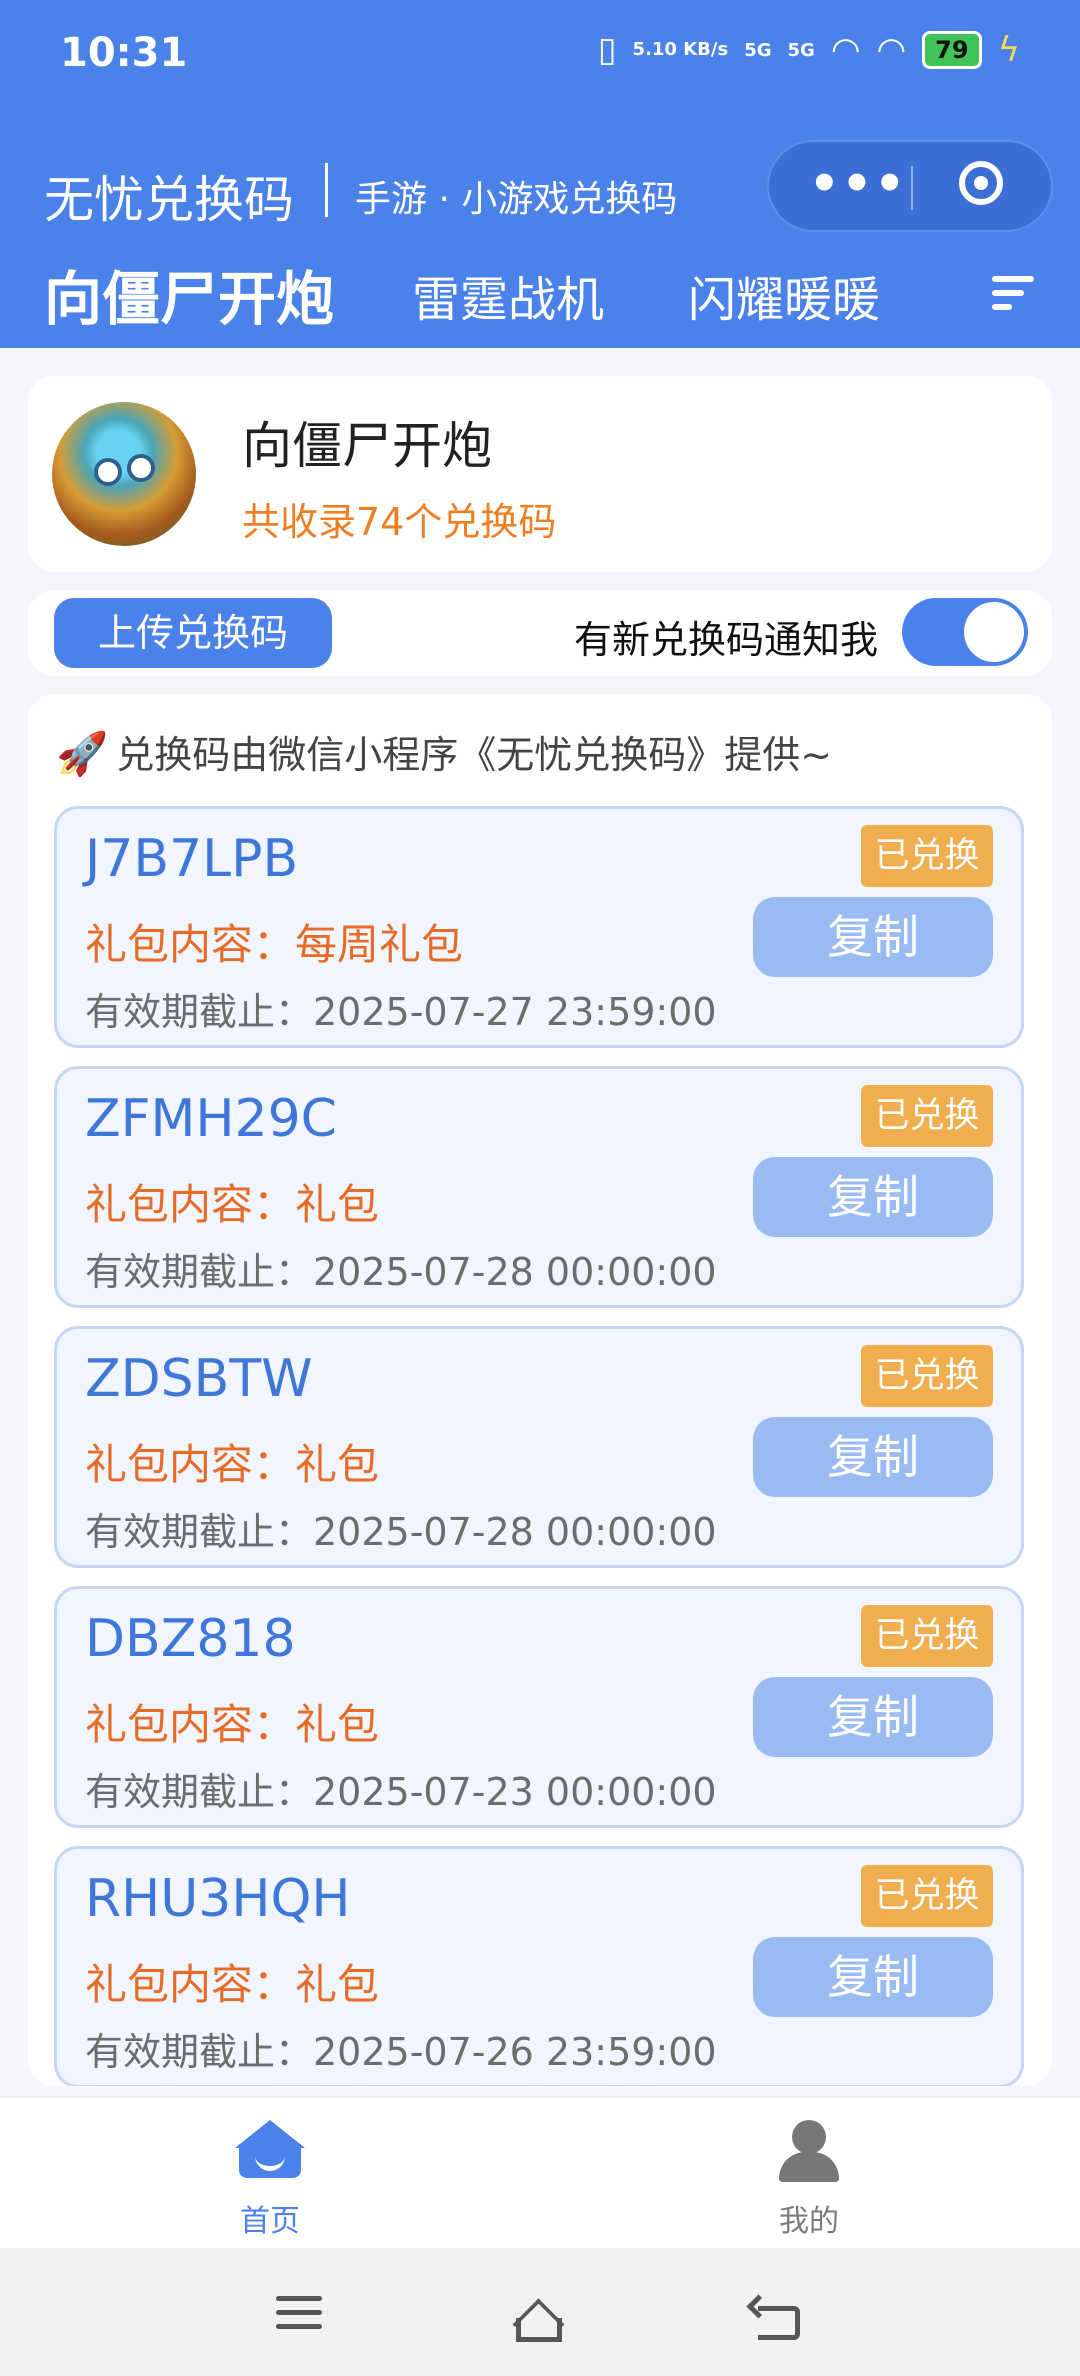  Describe the element at coordinates (994, 632) in the screenshot. I see `toggle-knob` at that location.